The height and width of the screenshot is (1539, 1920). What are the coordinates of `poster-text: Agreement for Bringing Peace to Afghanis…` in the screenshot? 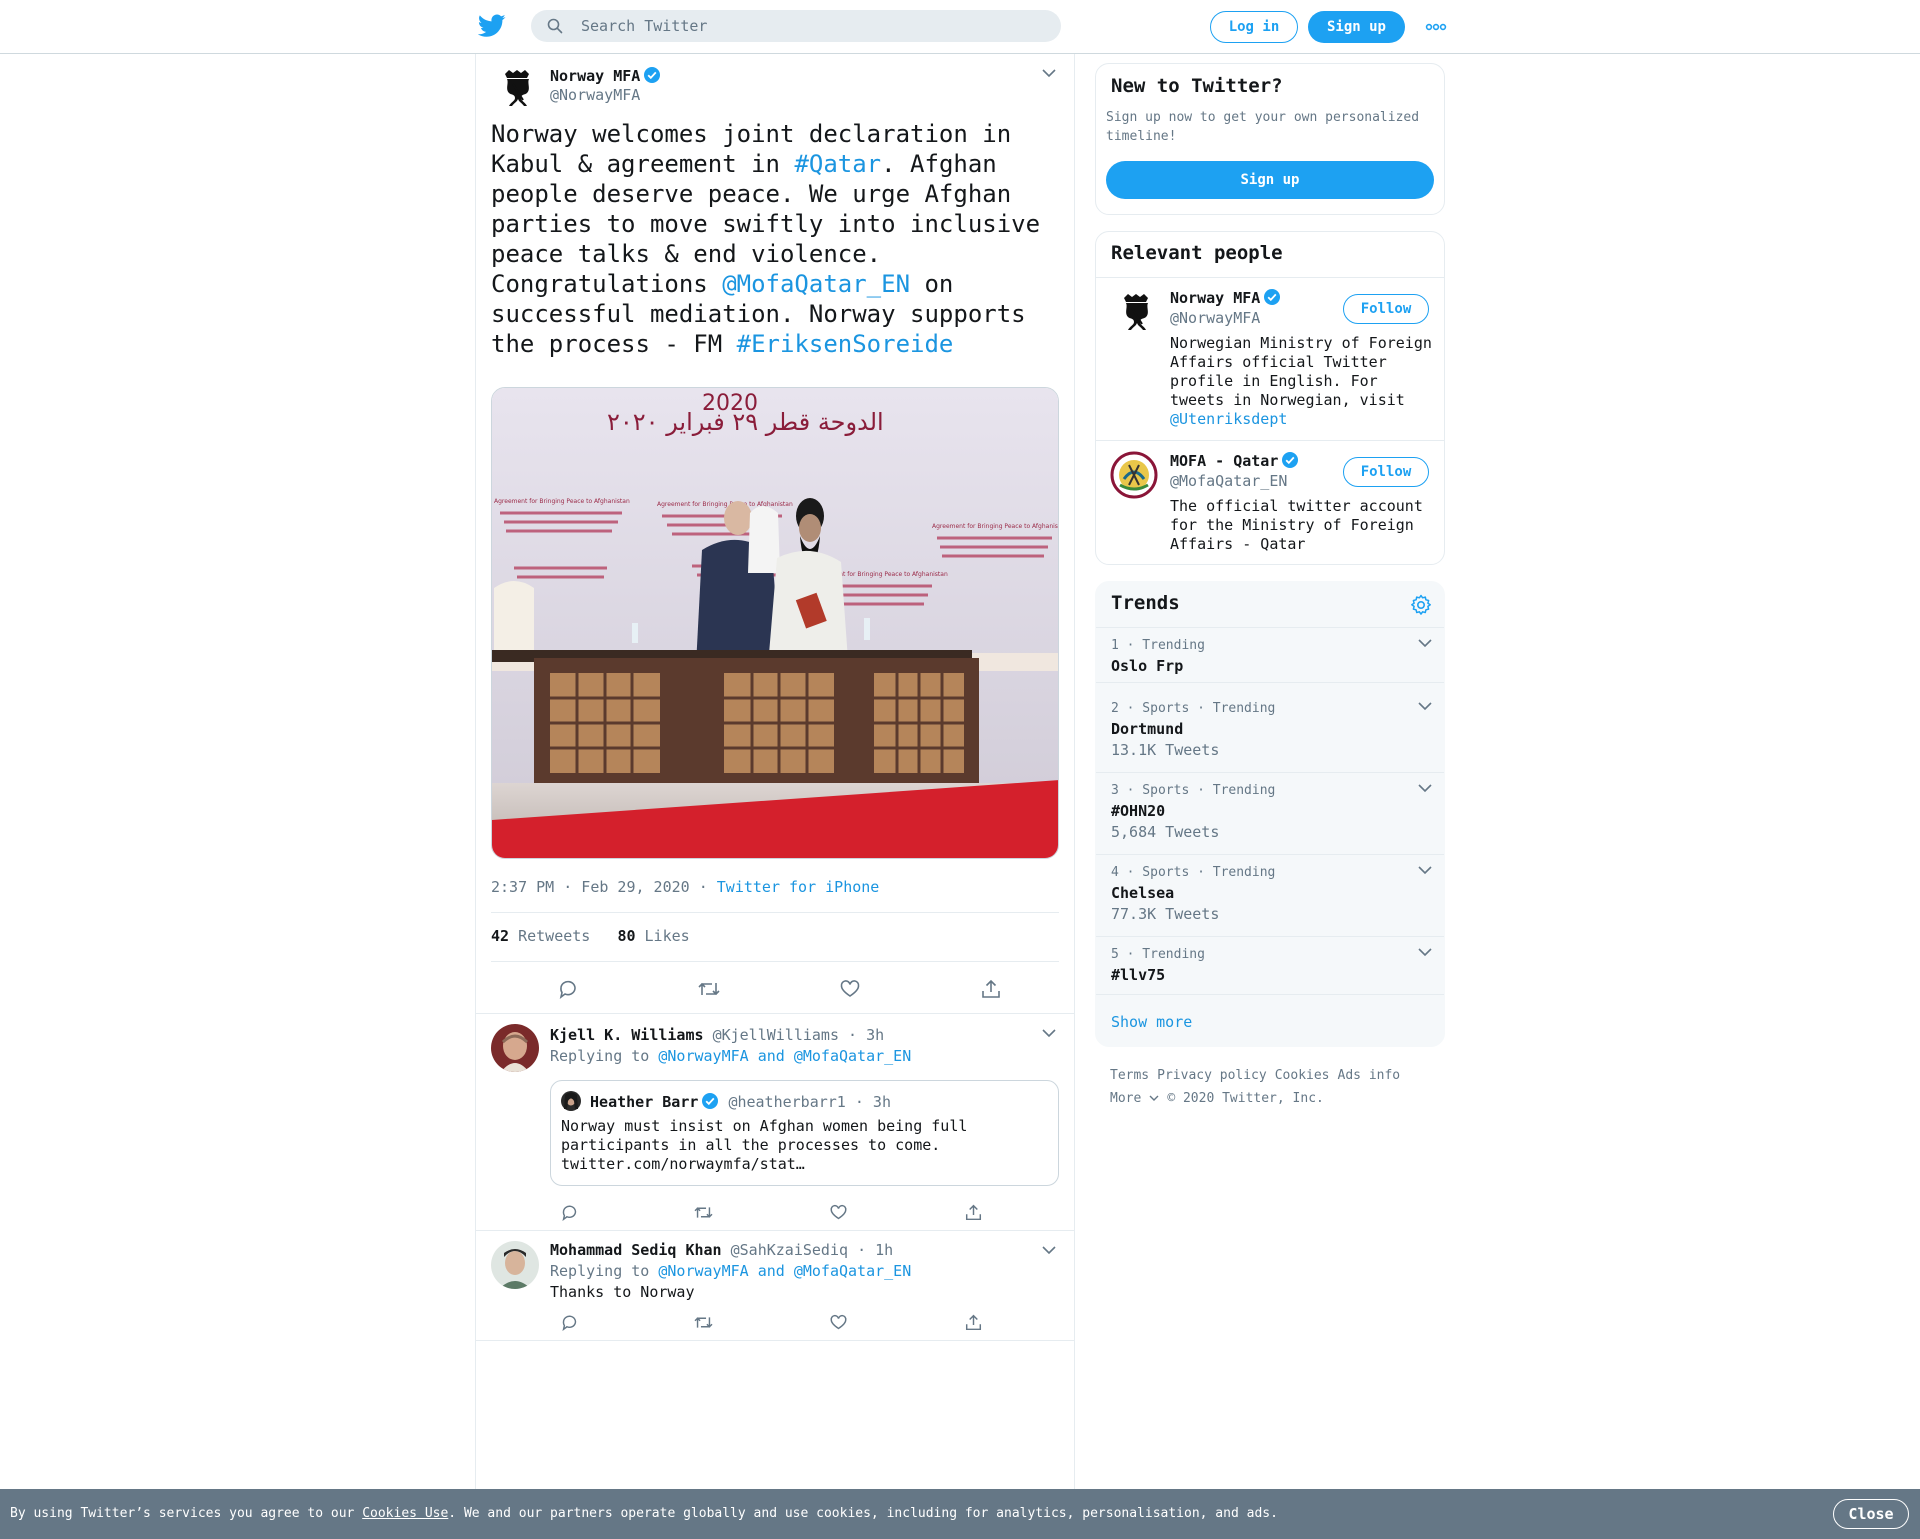 It's located at (995, 526).